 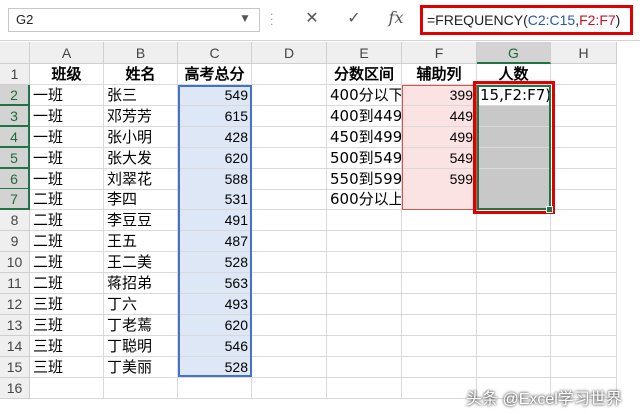 I want to click on cell-f15, so click(x=439, y=367).